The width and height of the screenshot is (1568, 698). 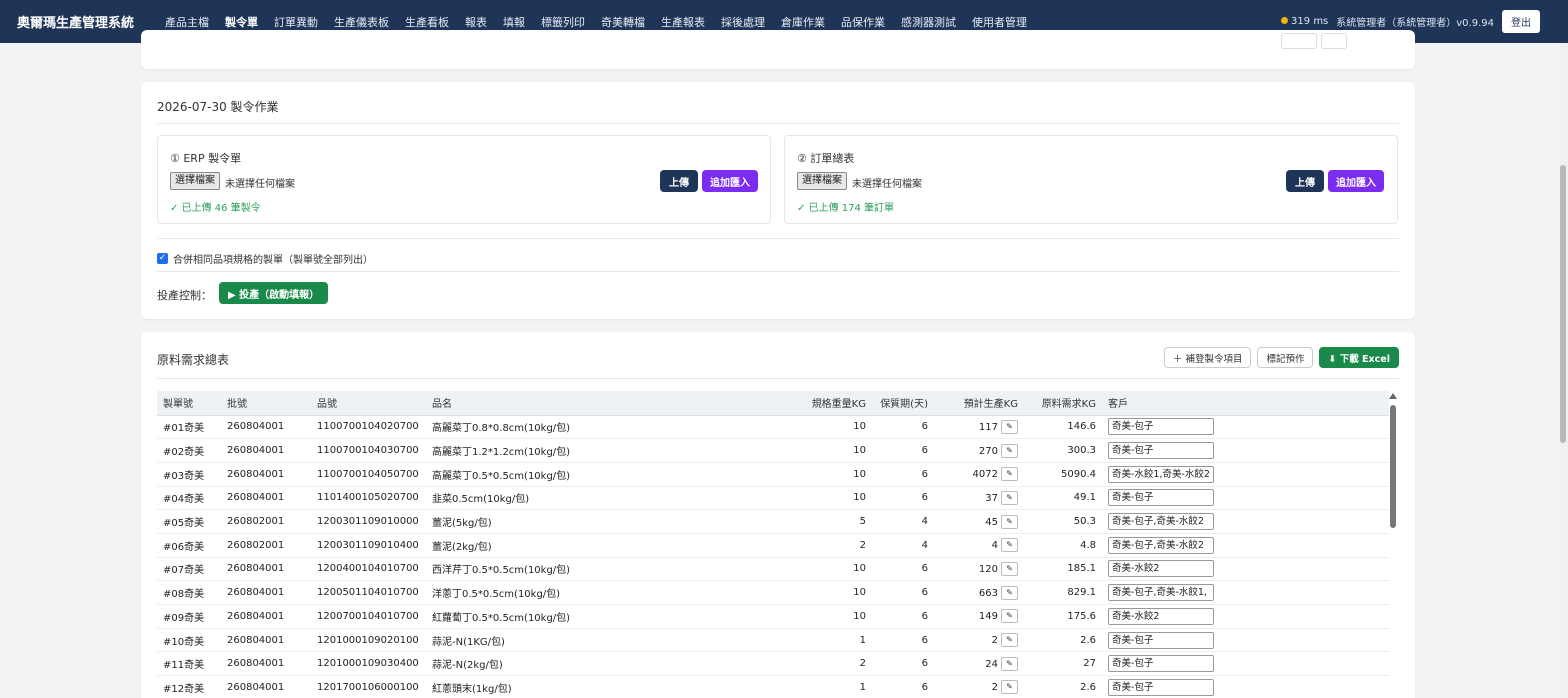 What do you see at coordinates (184, 295) in the screenshot?
I see `production-control-label: 投產控制：` at bounding box center [184, 295].